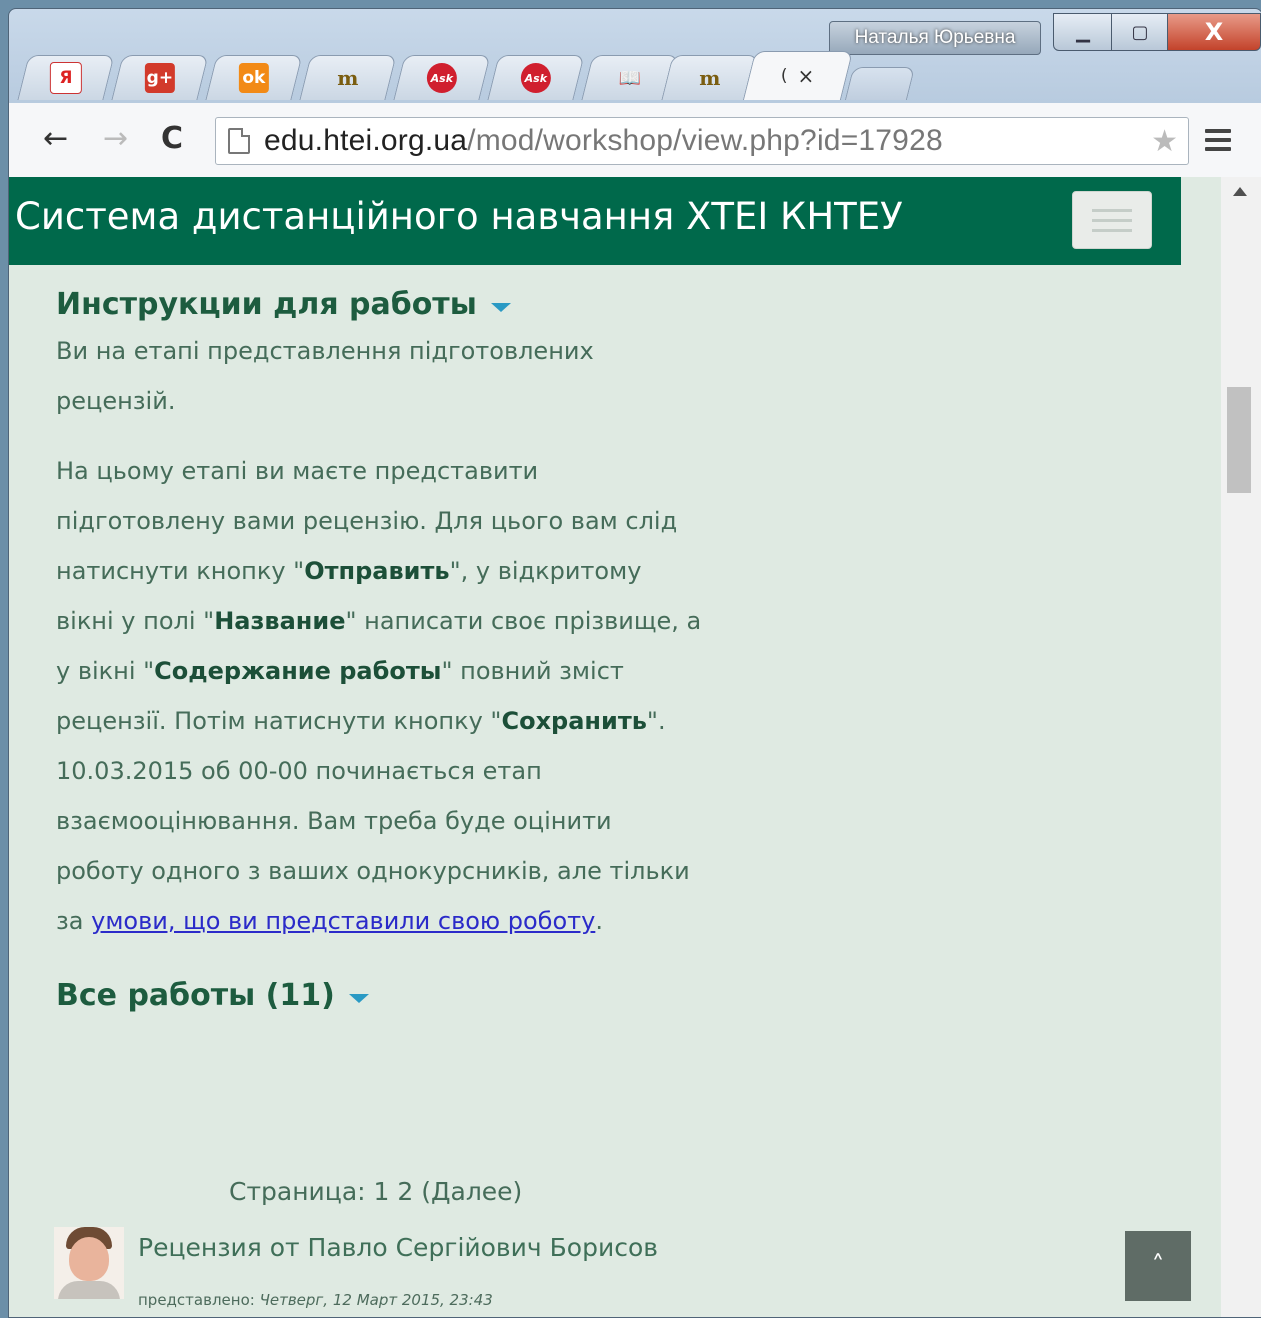 This screenshot has height=1318, width=1261. Describe the element at coordinates (375, 1191) in the screenshot. I see `pagination: Страница: 1 2 (Далее)` at that location.